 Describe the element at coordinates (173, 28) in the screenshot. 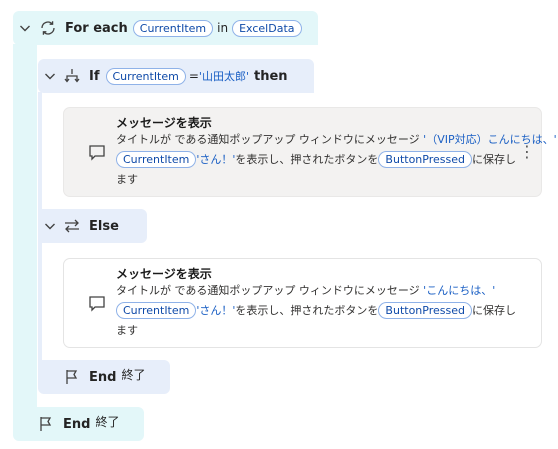

I see `foreach-item-variable: CurrentItem` at that location.